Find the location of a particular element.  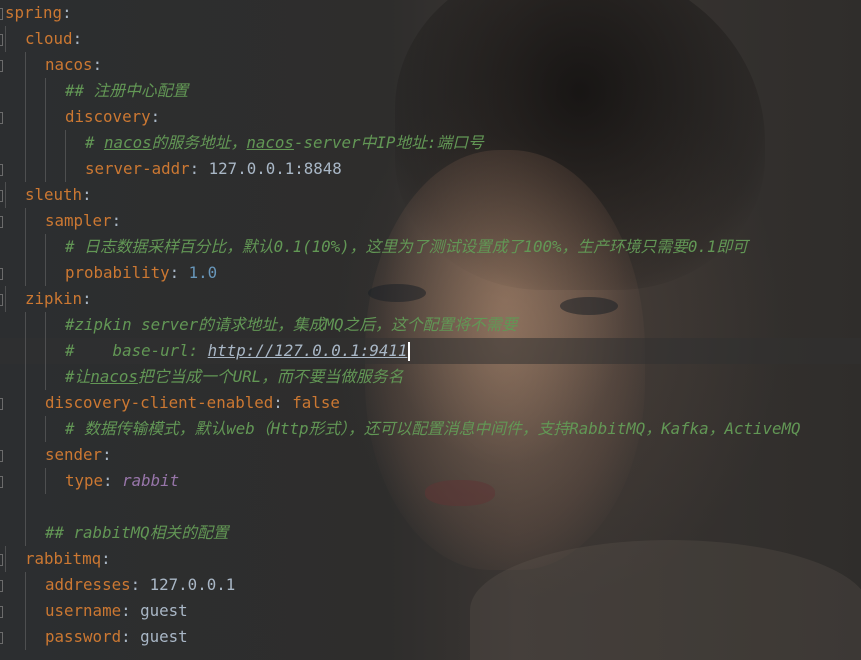

code-line: spring: is located at coordinates (430, 13).